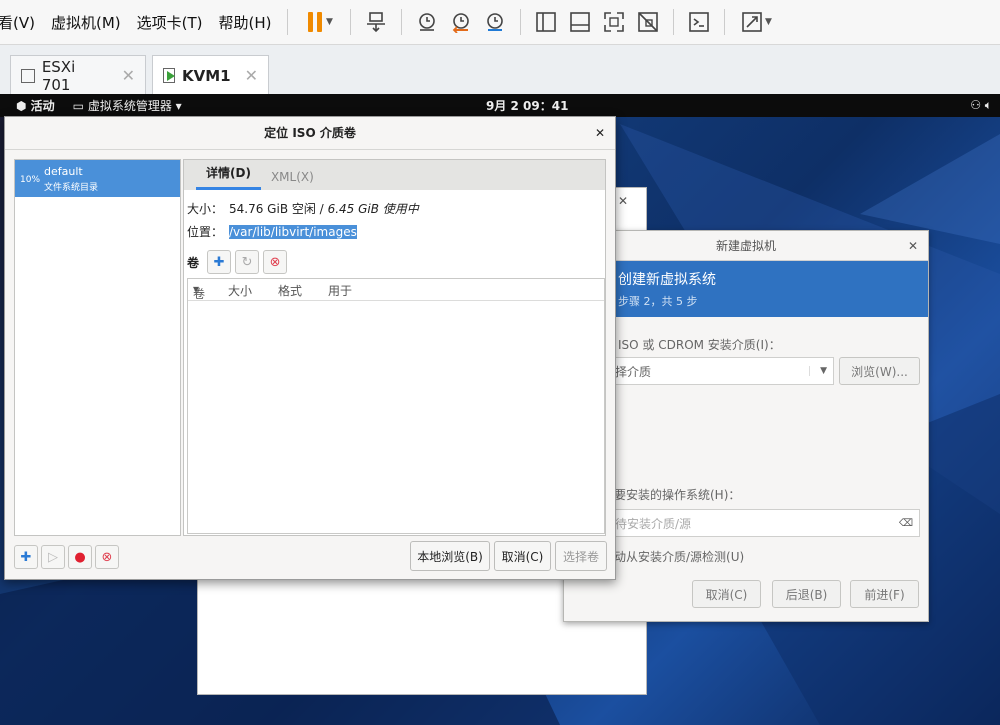  Describe the element at coordinates (746, 289) in the screenshot. I see `wizard-banner: 创建新虚拟系统 步骤 2，共 5 步` at that location.